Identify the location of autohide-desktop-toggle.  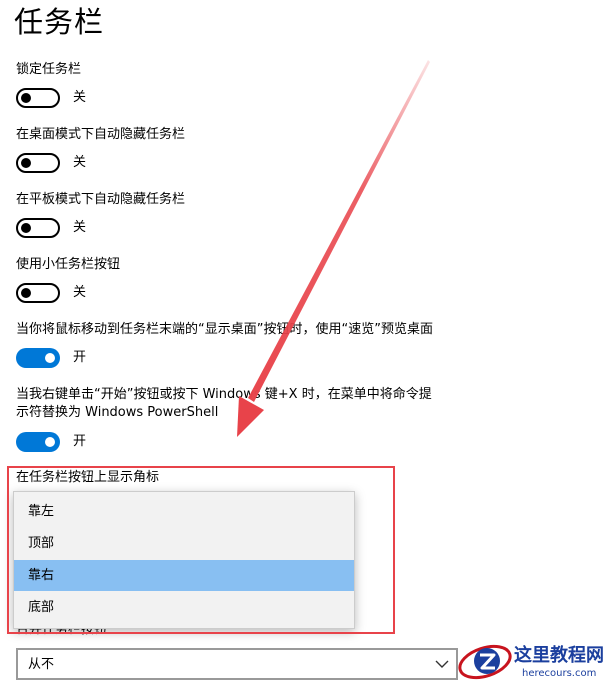
(38, 163).